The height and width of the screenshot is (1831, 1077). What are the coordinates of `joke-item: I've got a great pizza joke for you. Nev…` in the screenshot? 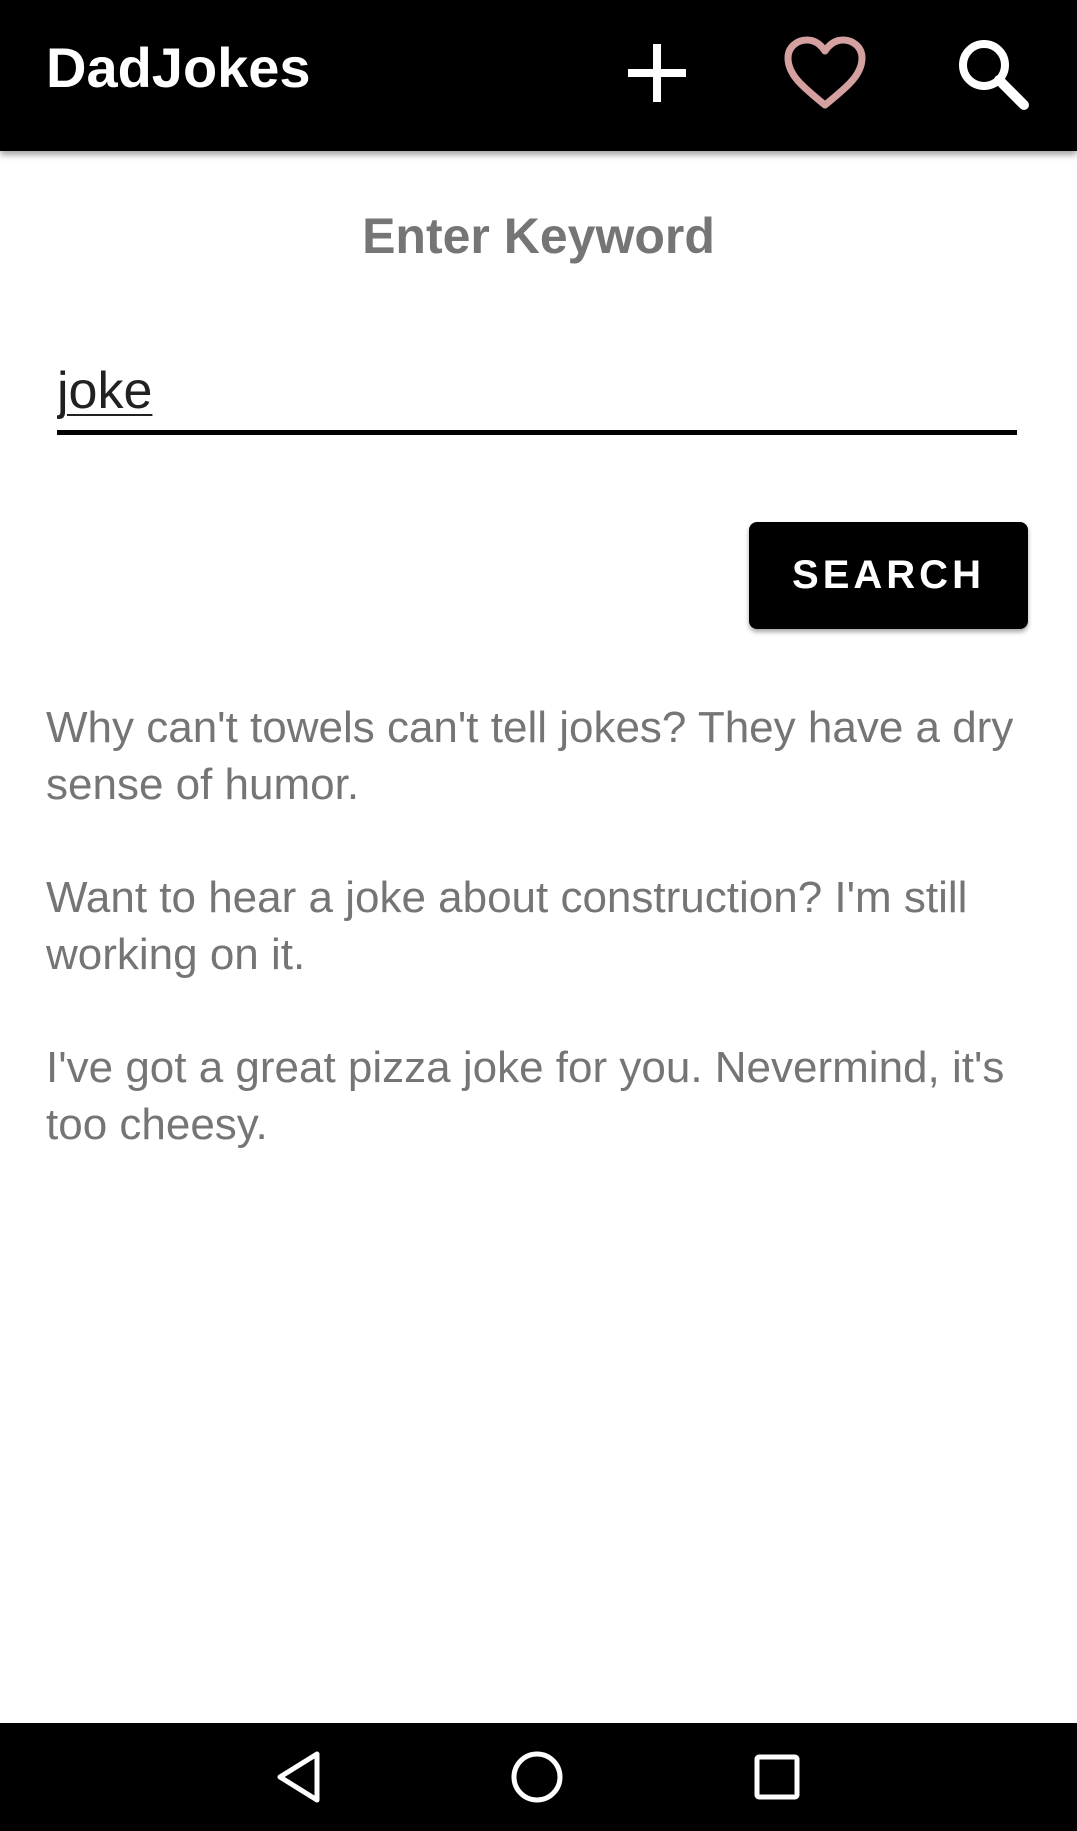 It's located at (525, 1096).